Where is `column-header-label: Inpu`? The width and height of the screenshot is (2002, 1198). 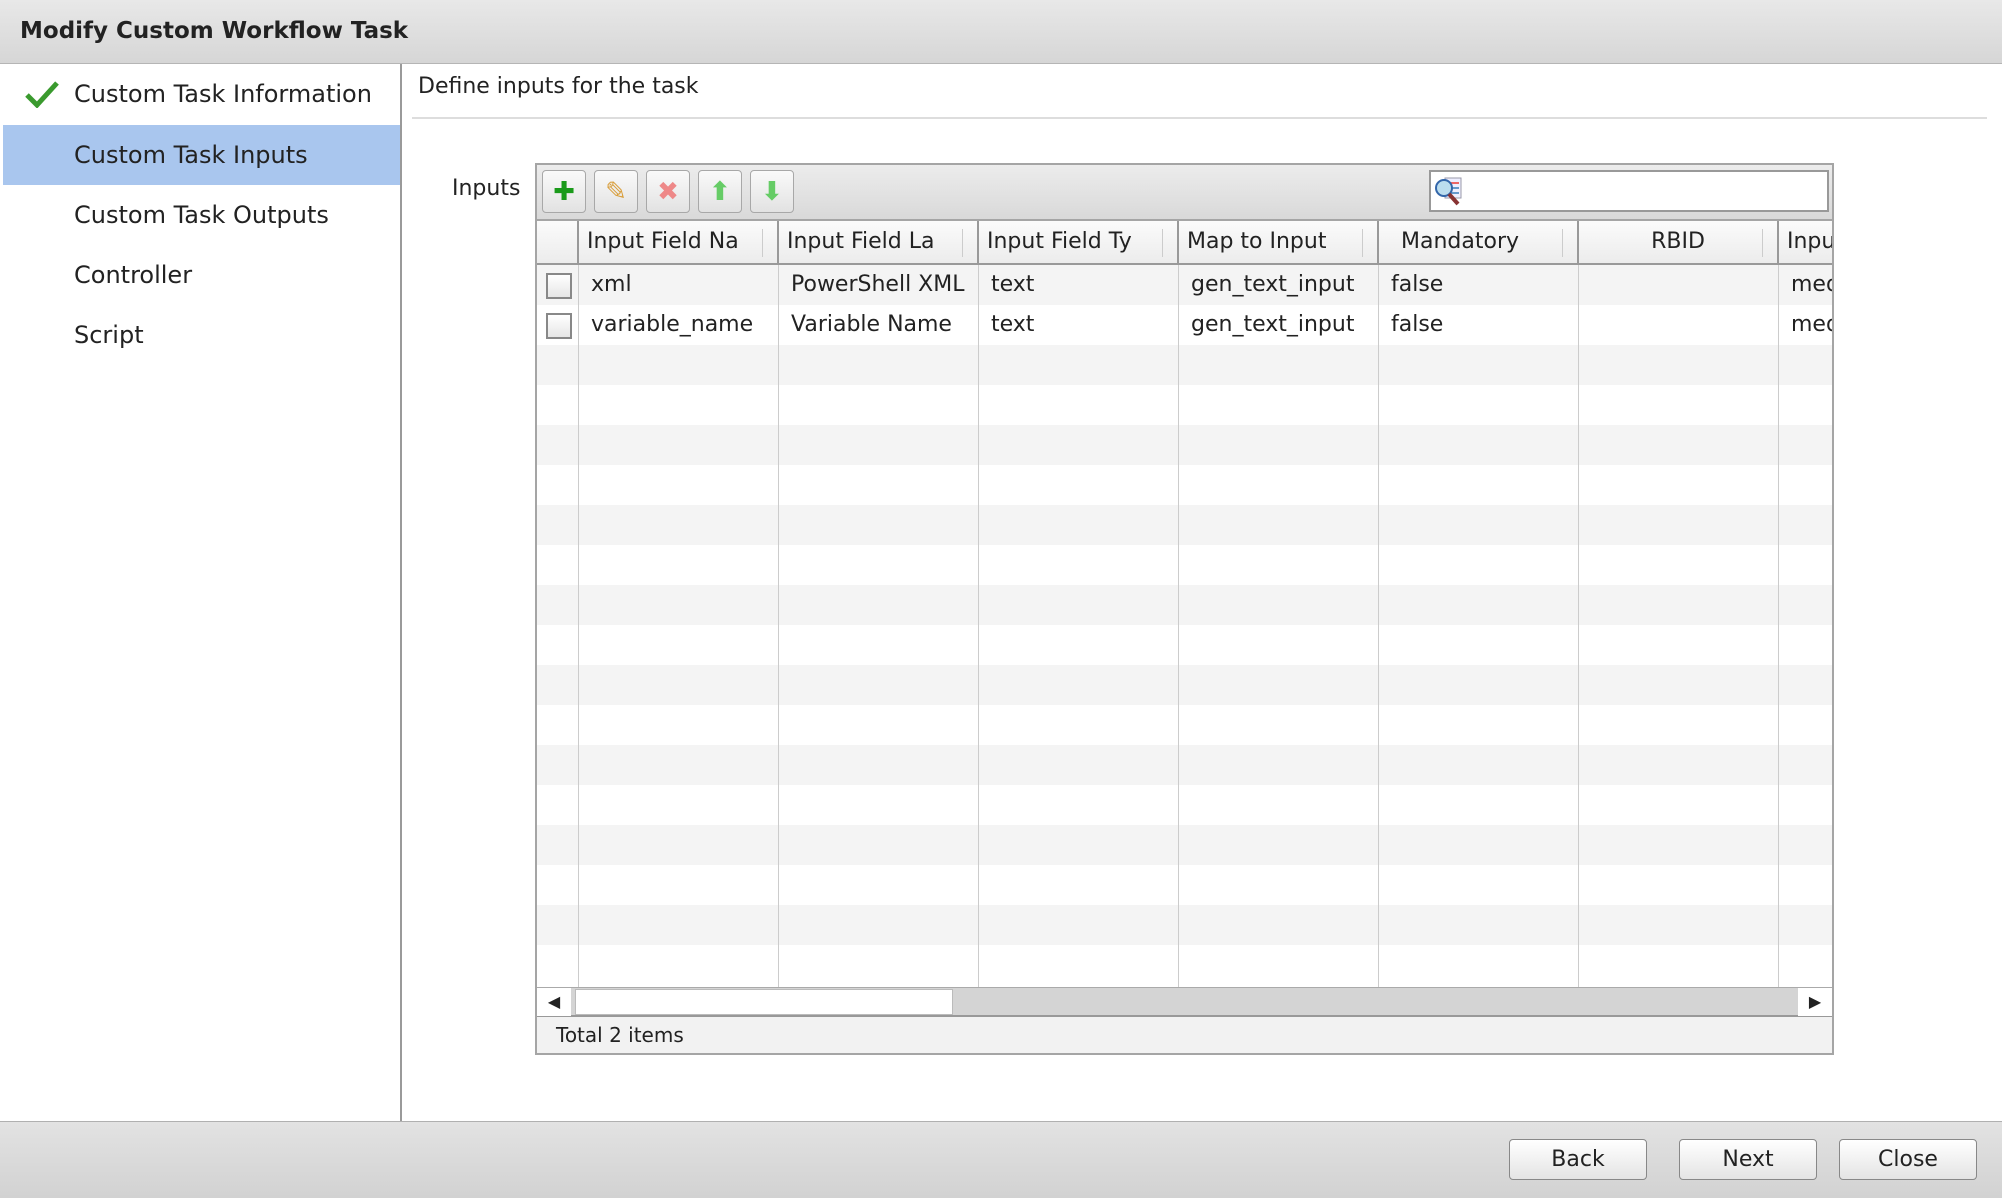 column-header-label: Inpu is located at coordinates (1809, 241).